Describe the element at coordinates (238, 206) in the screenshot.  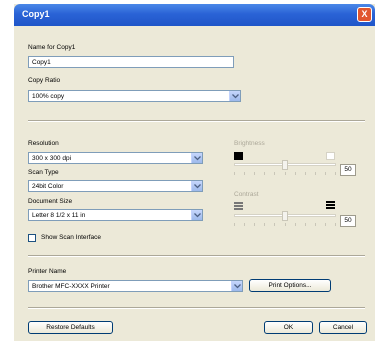
I see `contrast-low-icon` at that location.